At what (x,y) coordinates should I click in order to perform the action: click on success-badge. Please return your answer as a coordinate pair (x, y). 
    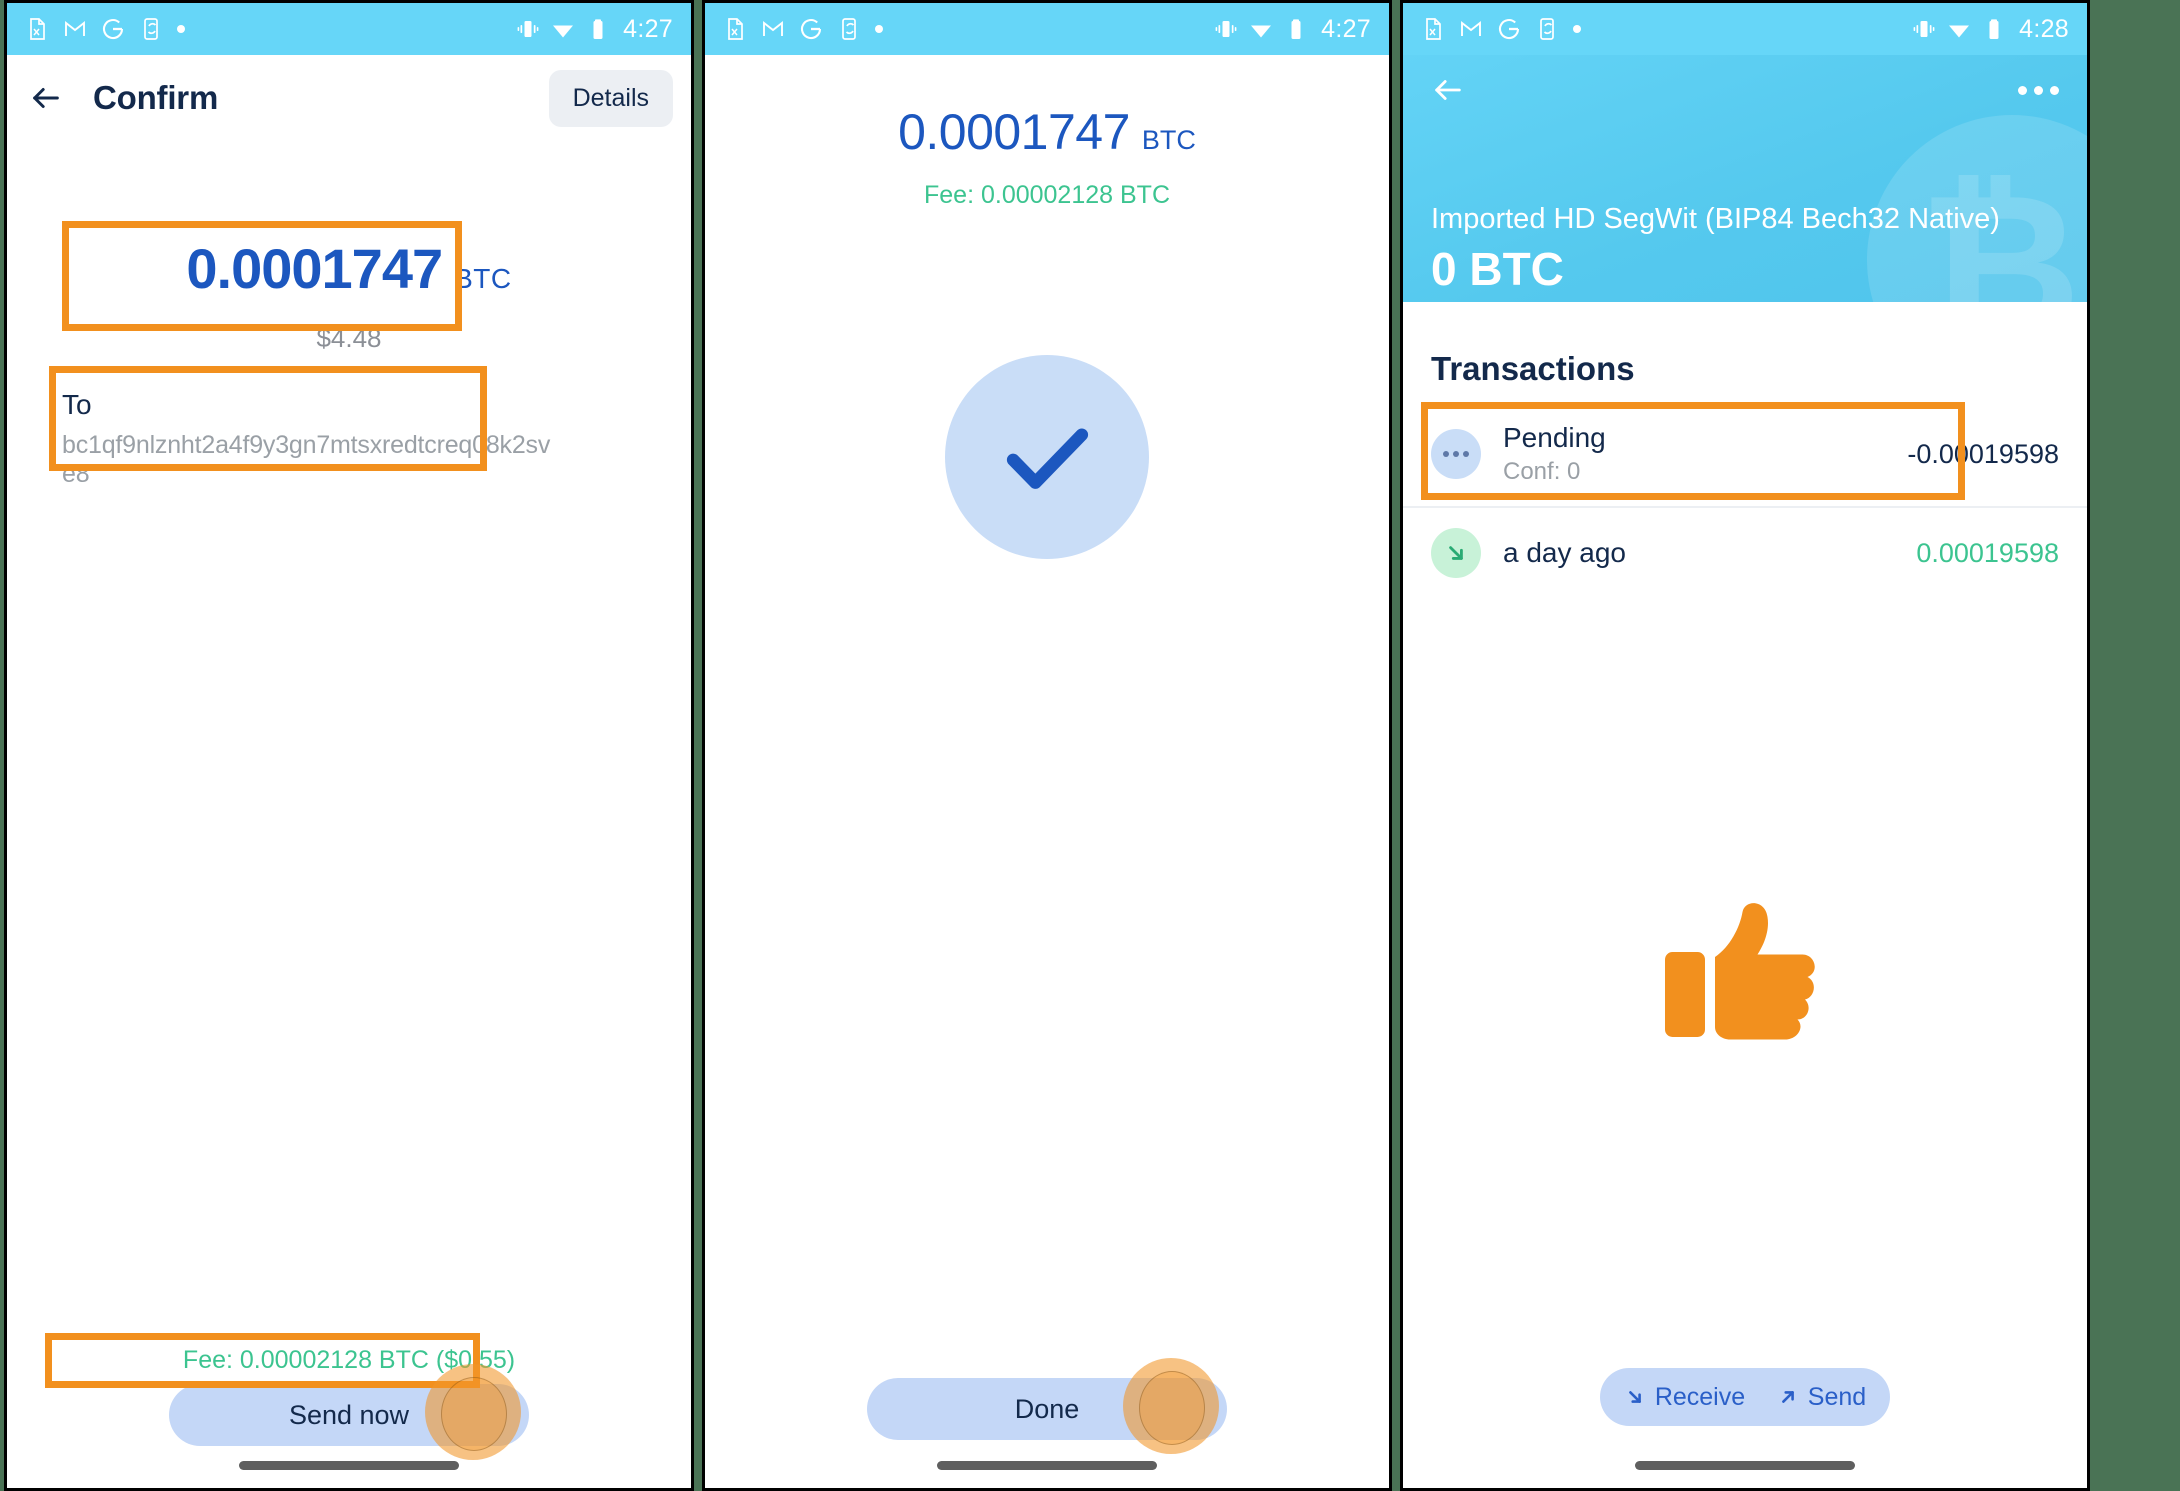
    Looking at the image, I should click on (1047, 457).